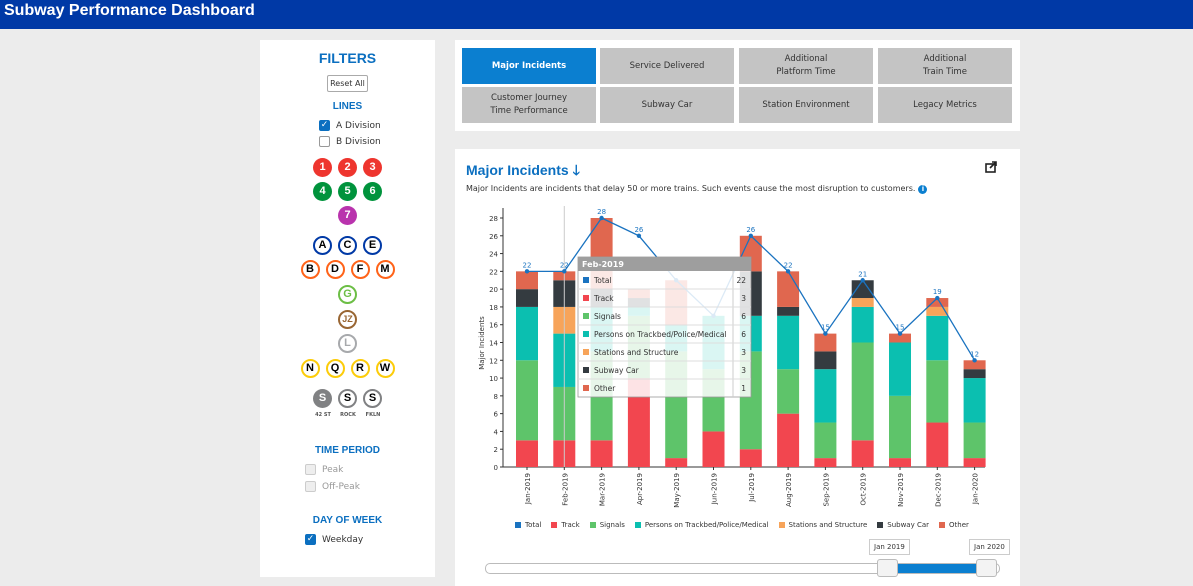 The height and width of the screenshot is (586, 1193). I want to click on tab-station-environment: Station Environment, so click(806, 105).